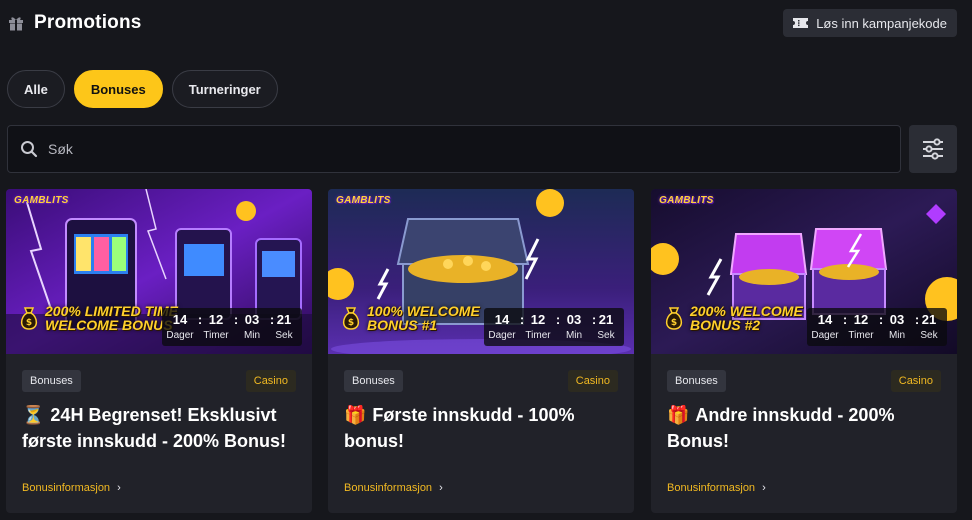 The image size is (972, 520). I want to click on tab-all-label: Alle, so click(36, 89).